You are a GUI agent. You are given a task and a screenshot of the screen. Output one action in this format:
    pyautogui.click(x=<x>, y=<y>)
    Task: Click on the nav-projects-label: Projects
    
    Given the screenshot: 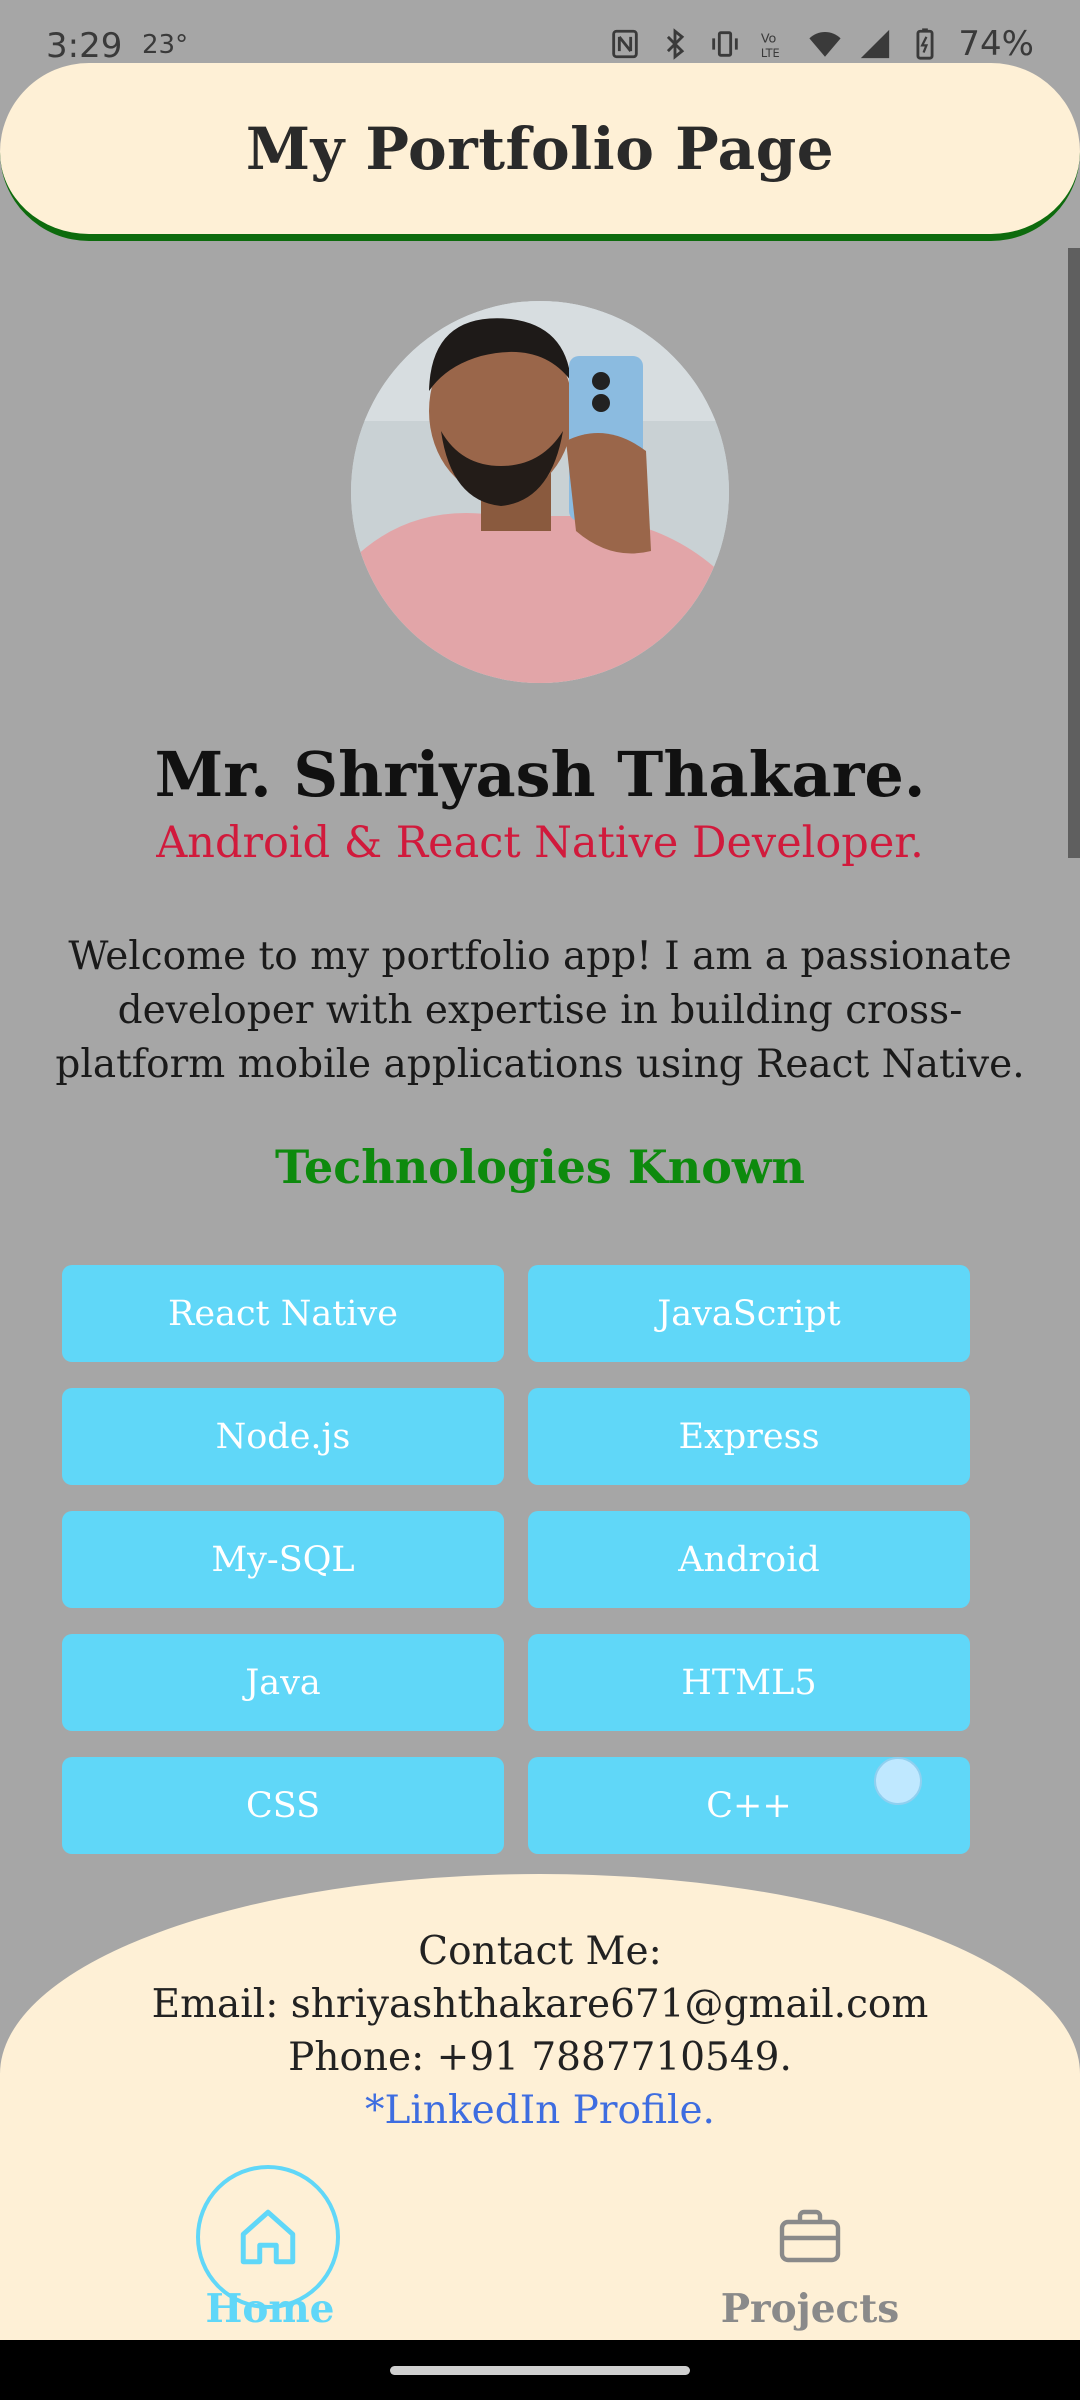 What is the action you would take?
    pyautogui.click(x=810, y=2309)
    